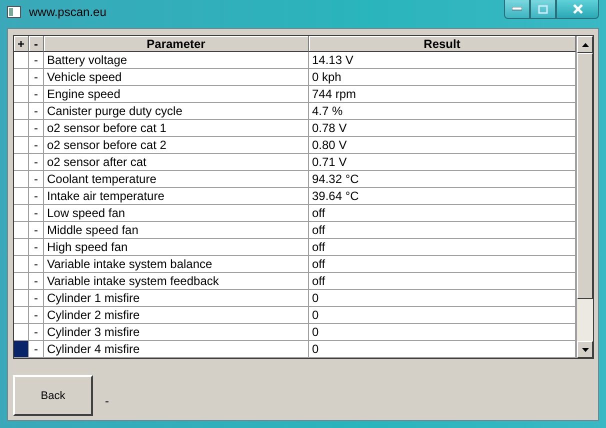 The width and height of the screenshot is (606, 428). I want to click on close-button, so click(577, 9).